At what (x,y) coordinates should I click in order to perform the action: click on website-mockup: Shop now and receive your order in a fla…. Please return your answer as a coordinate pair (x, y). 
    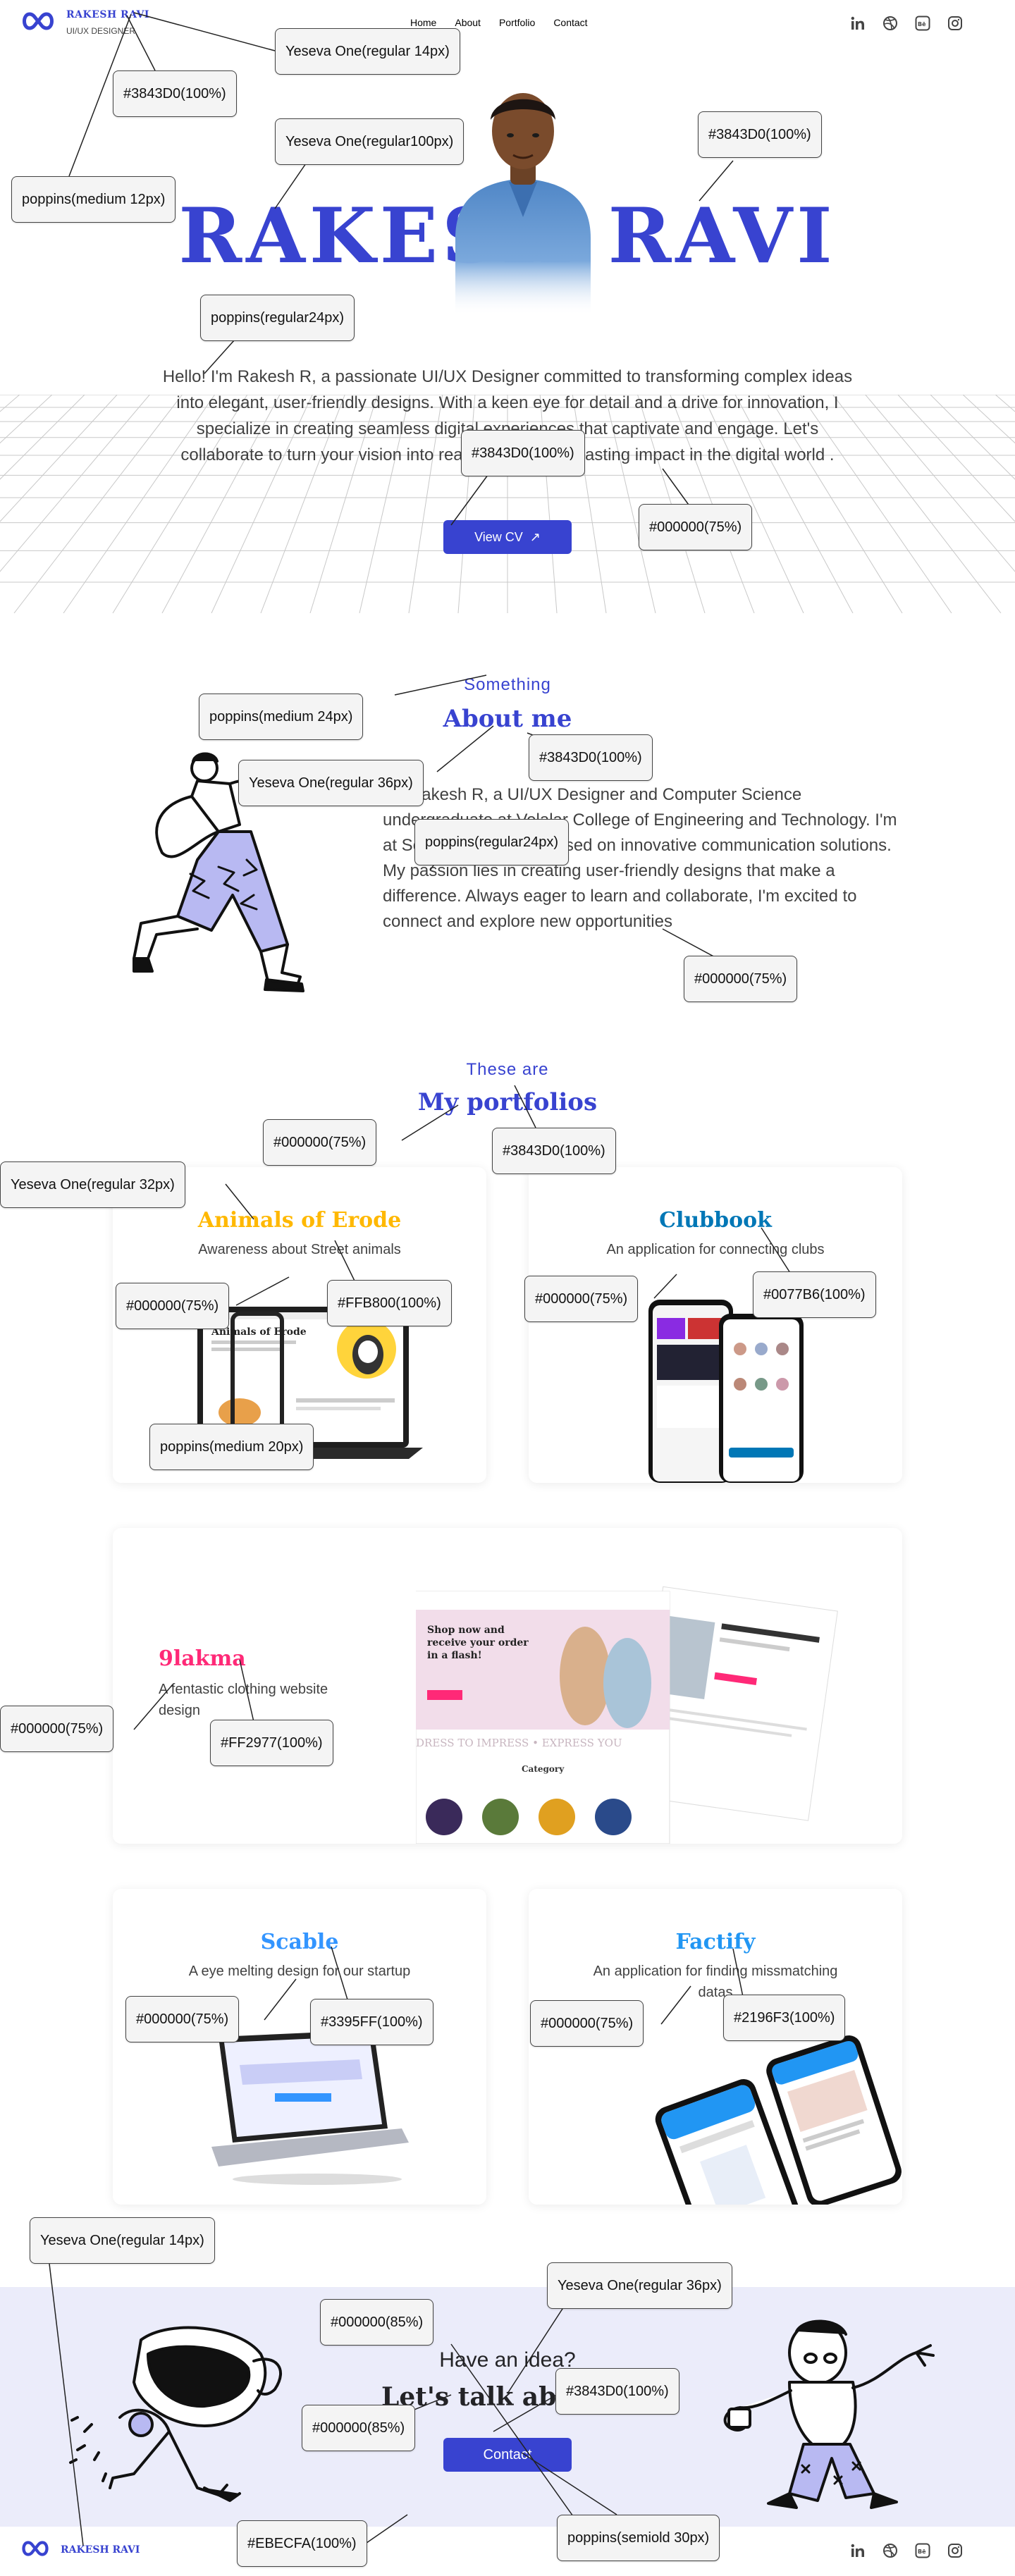
    Looking at the image, I should click on (627, 1715).